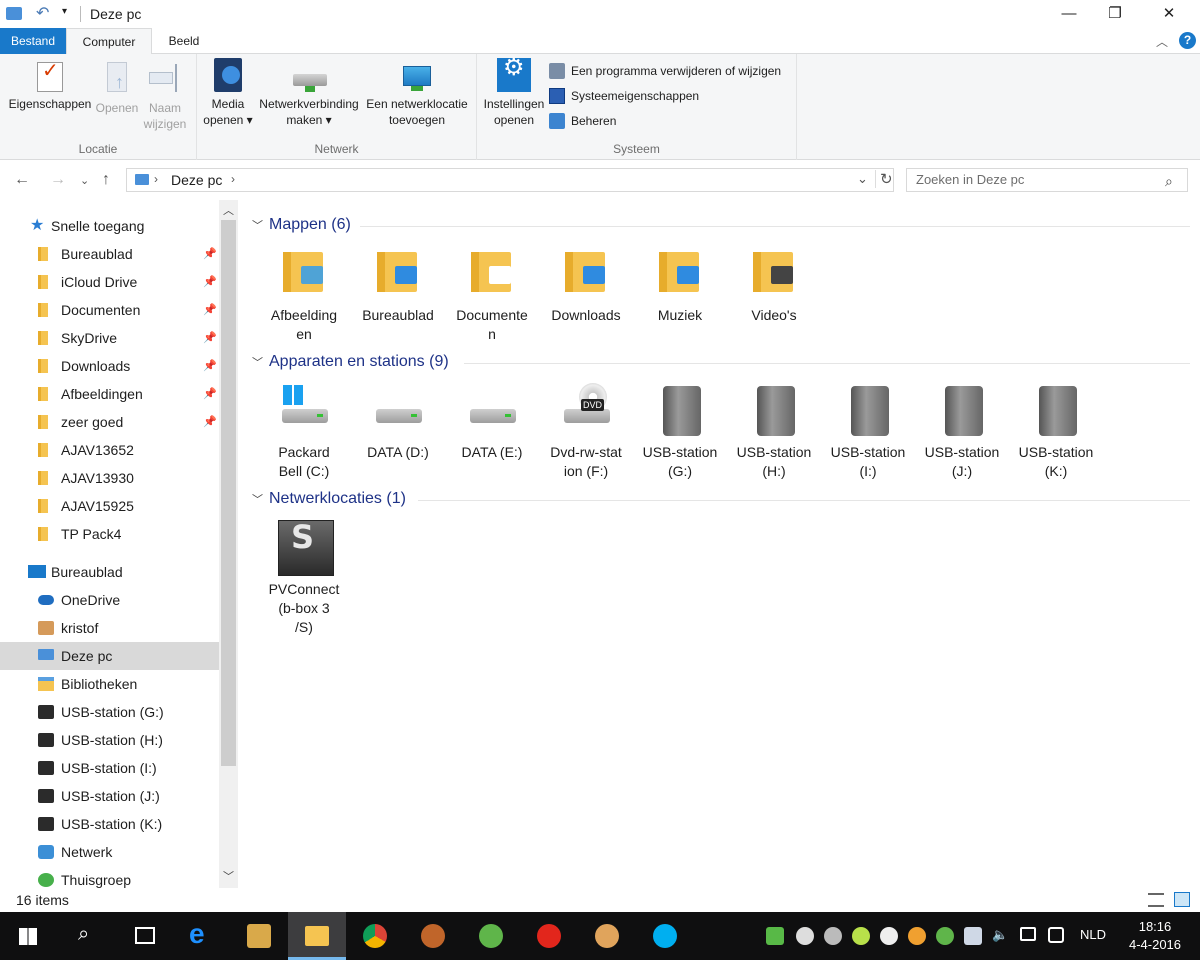  I want to click on nav-root-item: USB-station (K:), so click(109, 824).